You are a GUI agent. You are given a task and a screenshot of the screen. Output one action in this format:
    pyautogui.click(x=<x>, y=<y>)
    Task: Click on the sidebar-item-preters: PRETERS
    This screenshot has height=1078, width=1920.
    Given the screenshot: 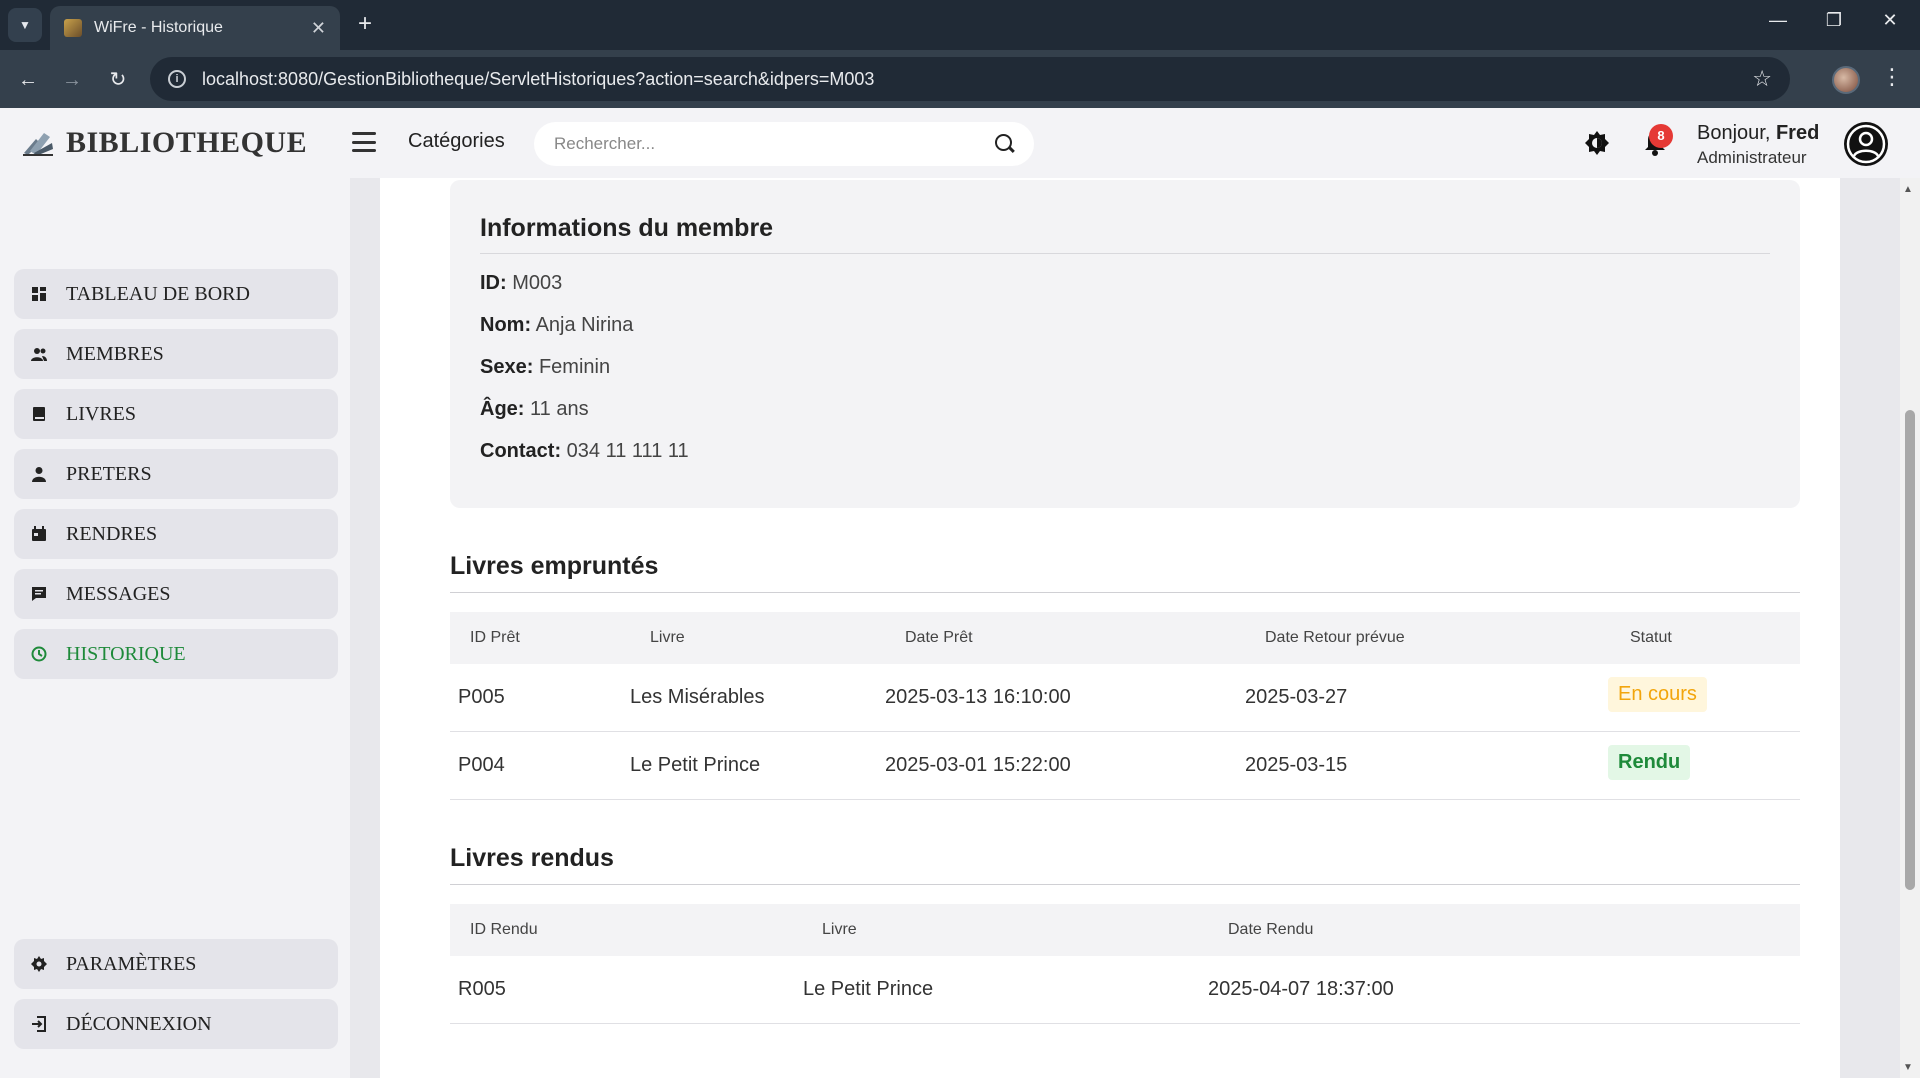 What is the action you would take?
    pyautogui.click(x=176, y=474)
    